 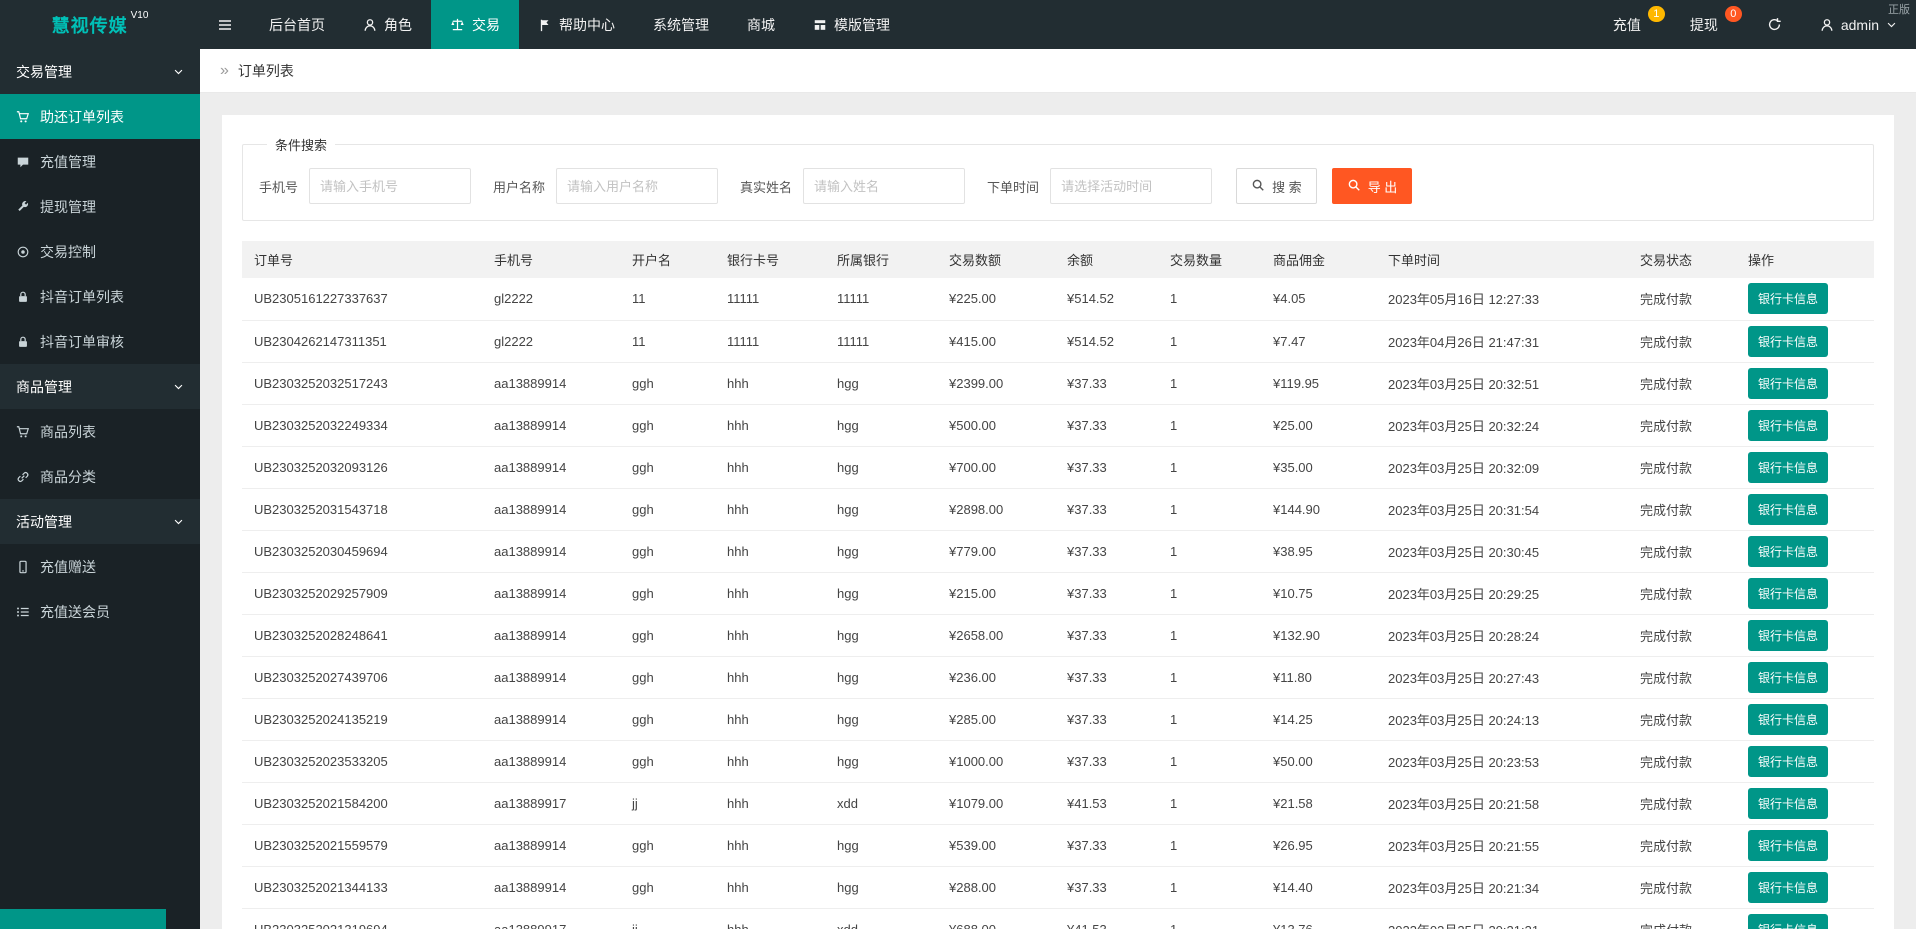 What do you see at coordinates (100, 611) in the screenshot?
I see `sidebar-item-recharge-membership: 充值送会员` at bounding box center [100, 611].